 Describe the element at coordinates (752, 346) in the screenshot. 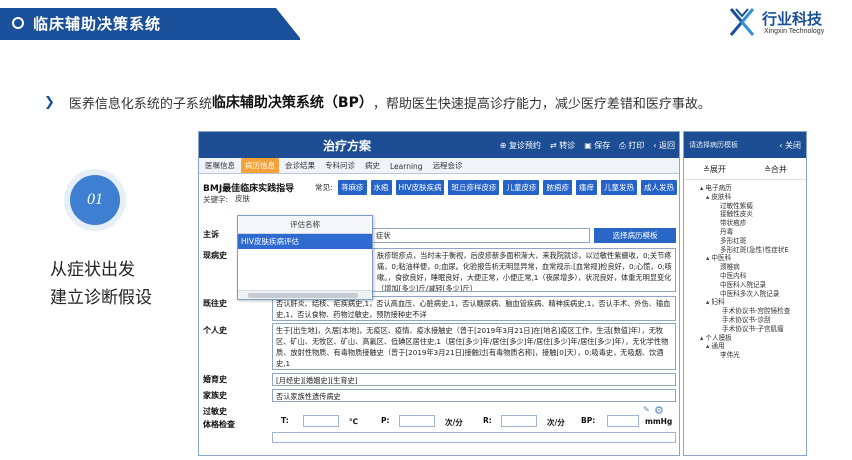

I see `tree-node: ▴ 通用` at that location.